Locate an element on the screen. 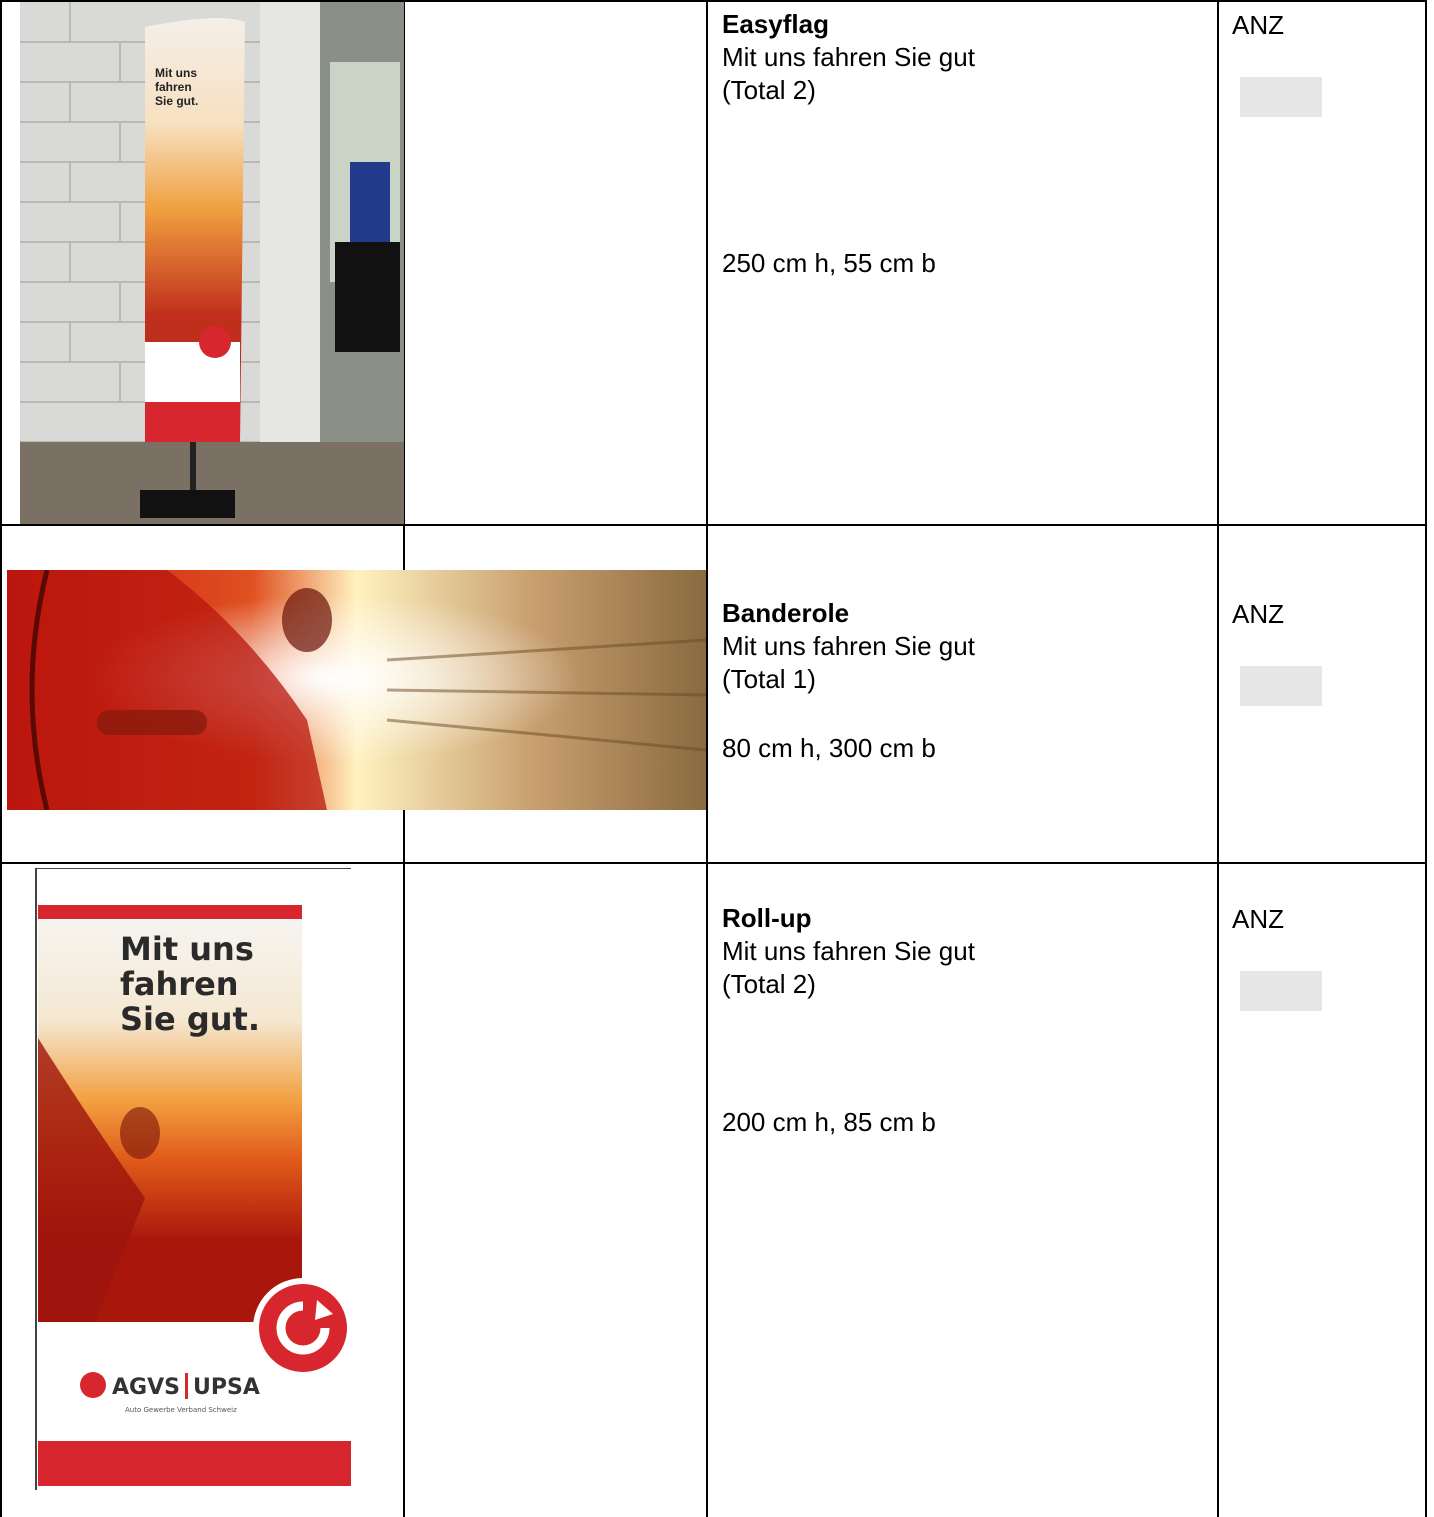 The height and width of the screenshot is (1517, 1434). rollup-logo-subtitle: Auto Gewerbe Verband Schweiz is located at coordinates (181, 1410).